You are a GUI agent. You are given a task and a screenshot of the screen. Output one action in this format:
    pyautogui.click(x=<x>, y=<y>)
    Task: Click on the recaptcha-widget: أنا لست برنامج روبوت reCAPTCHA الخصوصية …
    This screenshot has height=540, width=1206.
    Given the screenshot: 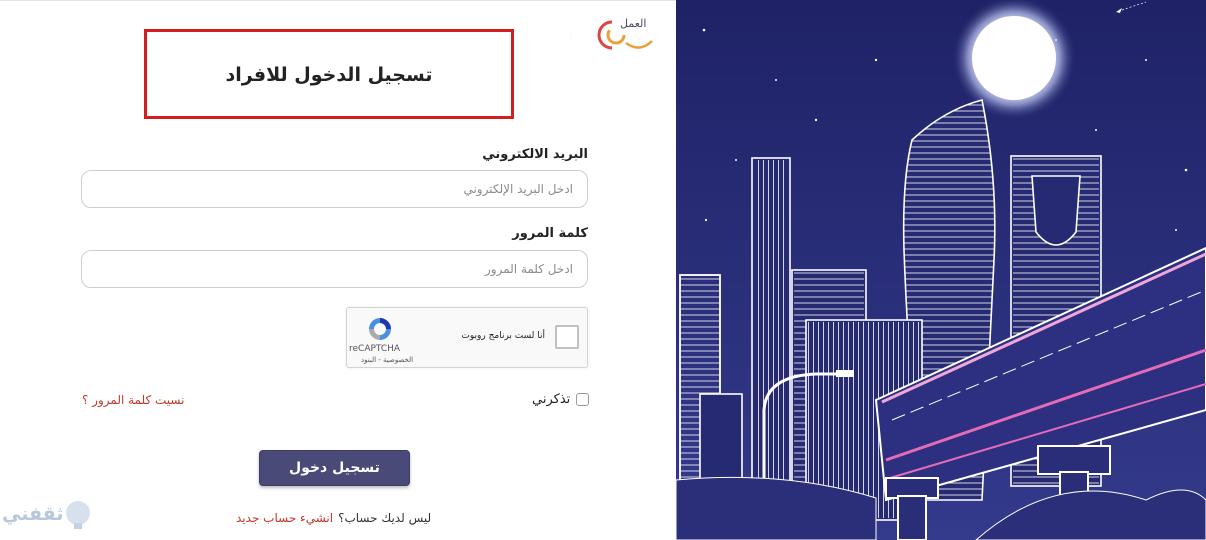 What is the action you would take?
    pyautogui.click(x=467, y=337)
    